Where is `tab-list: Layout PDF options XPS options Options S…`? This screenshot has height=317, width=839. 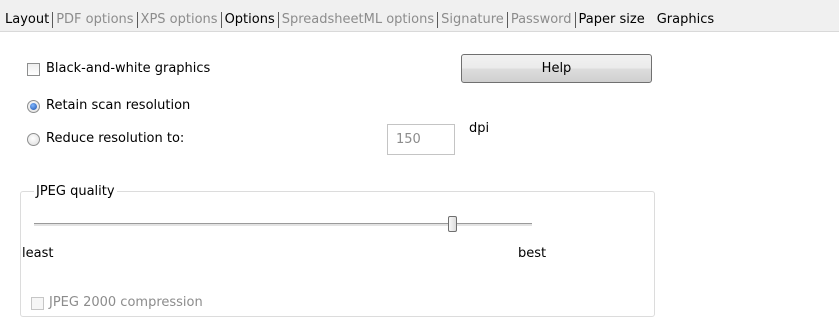 tab-list: Layout PDF options XPS options Options S… is located at coordinates (359, 20).